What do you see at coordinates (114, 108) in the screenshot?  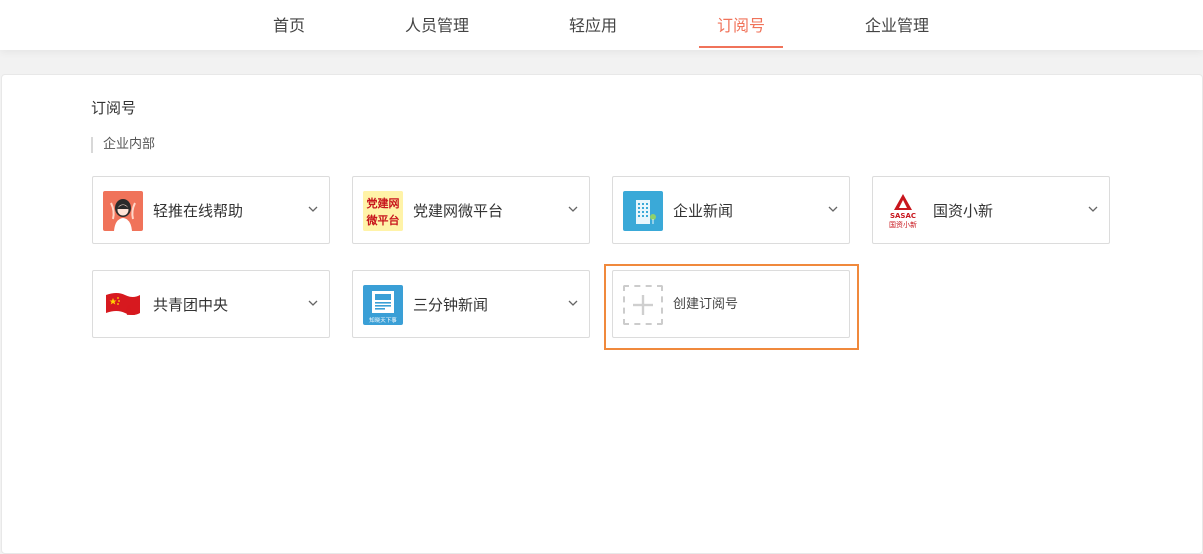 I see `page-title: 订阅号` at bounding box center [114, 108].